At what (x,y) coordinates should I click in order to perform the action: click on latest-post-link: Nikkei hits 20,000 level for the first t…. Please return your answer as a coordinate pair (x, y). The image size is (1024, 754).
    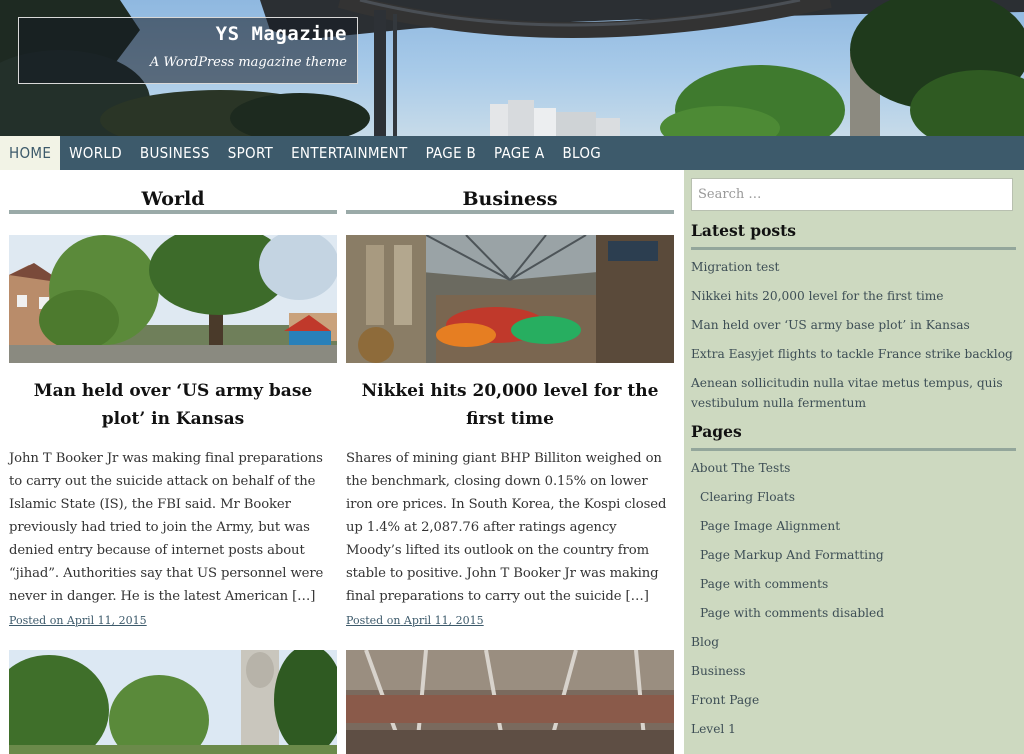
    Looking at the image, I should click on (853, 296).